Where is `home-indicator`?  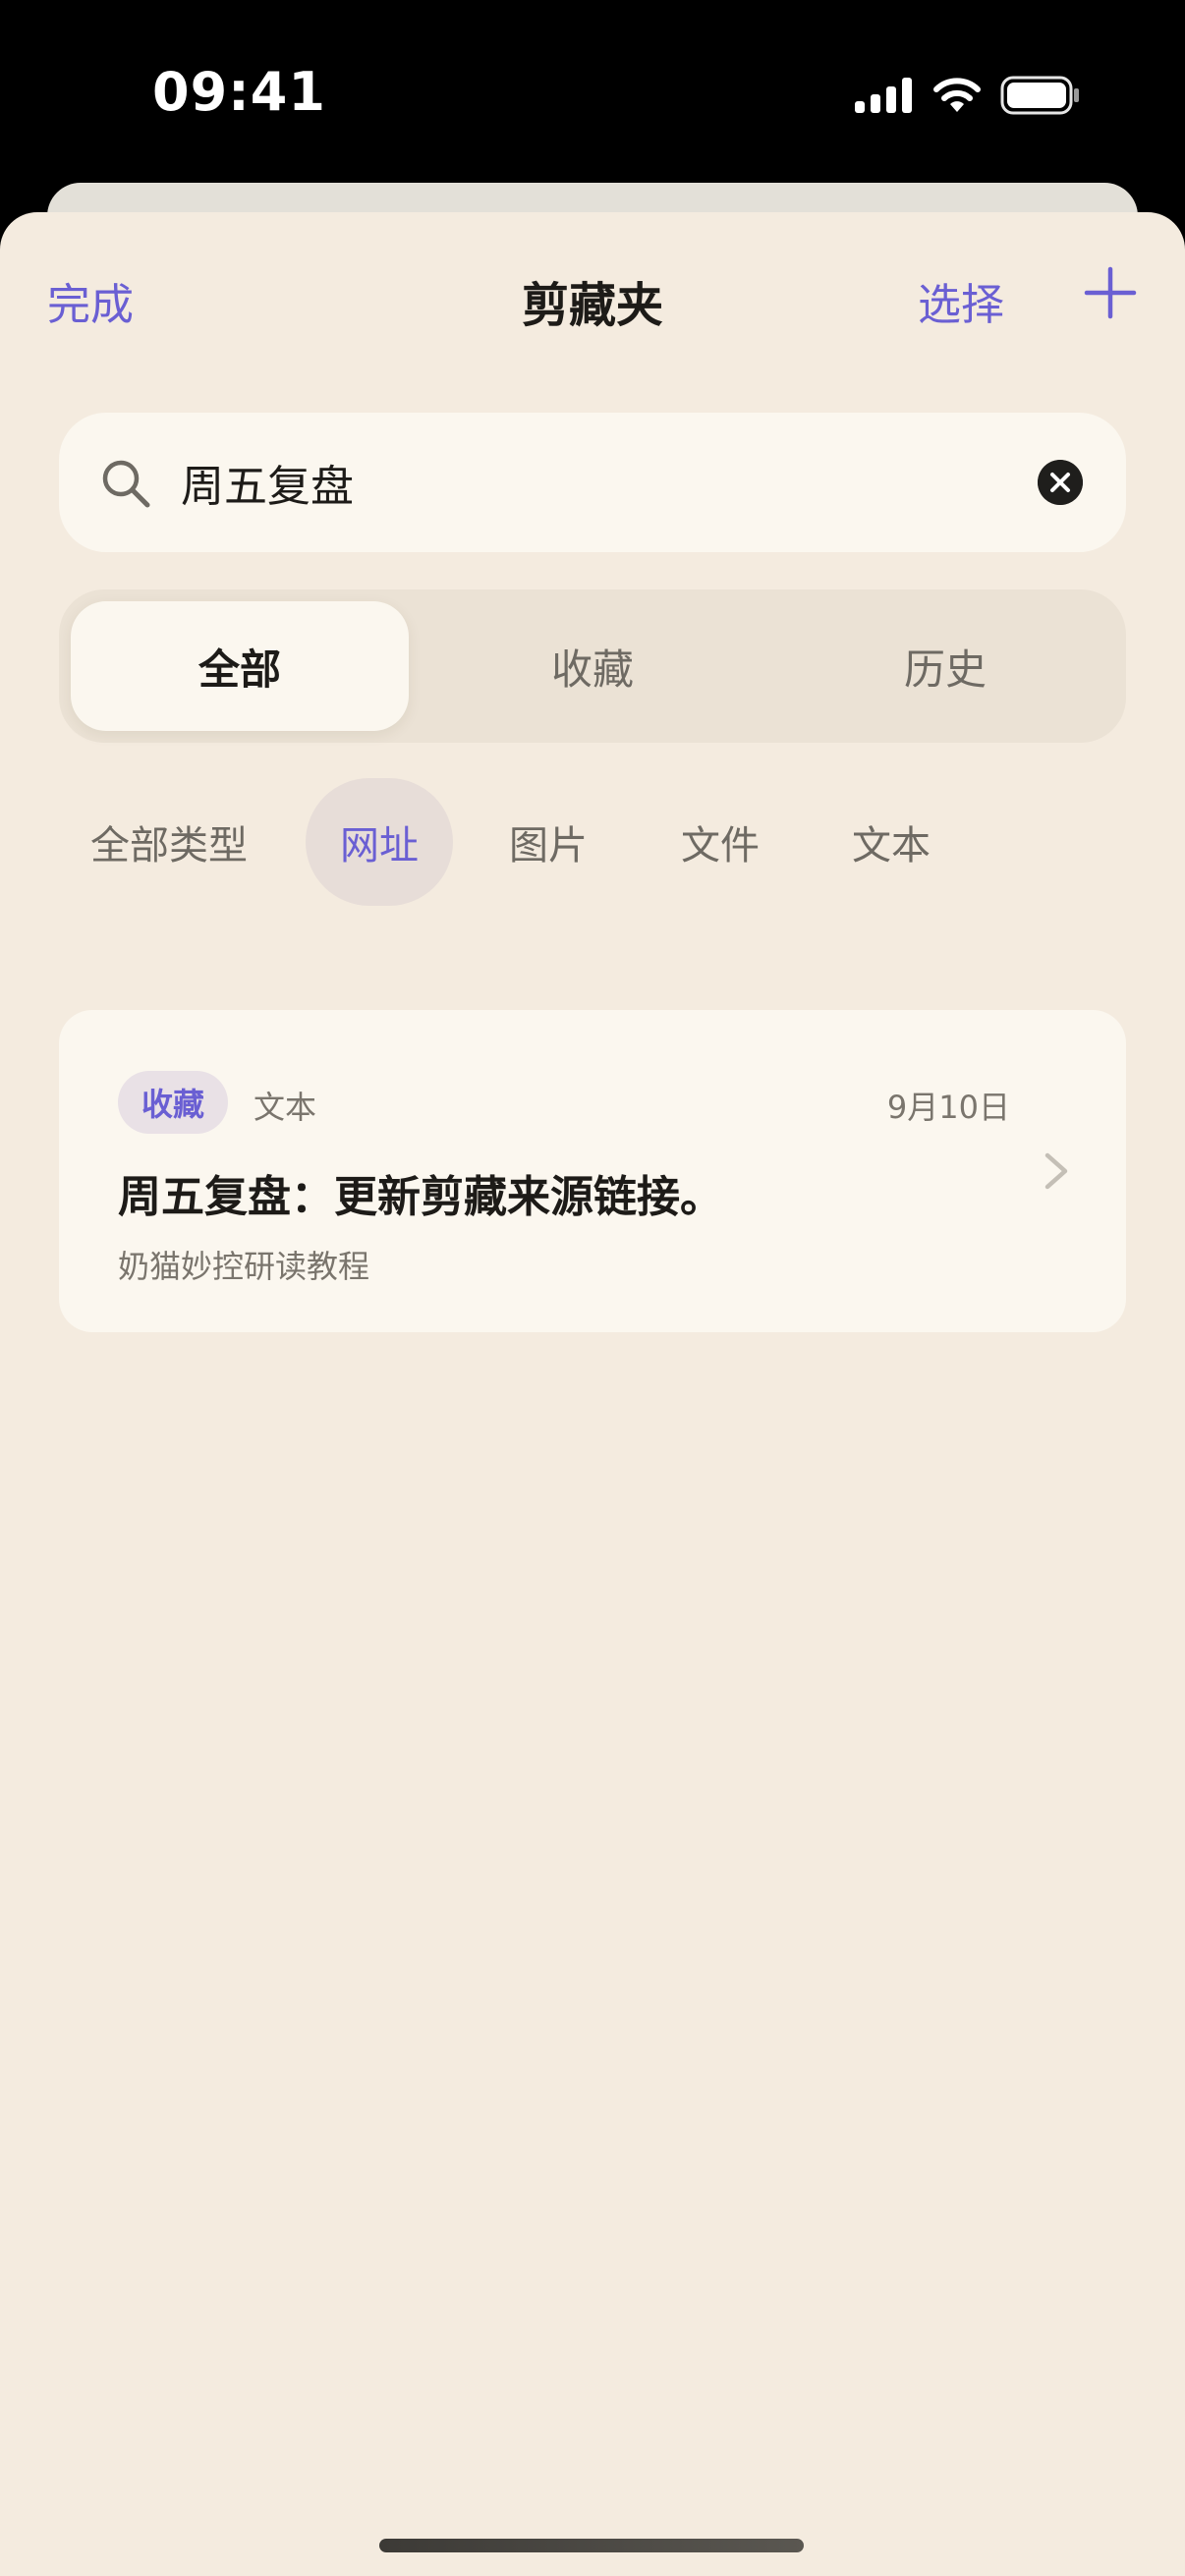
home-indicator is located at coordinates (592, 2545).